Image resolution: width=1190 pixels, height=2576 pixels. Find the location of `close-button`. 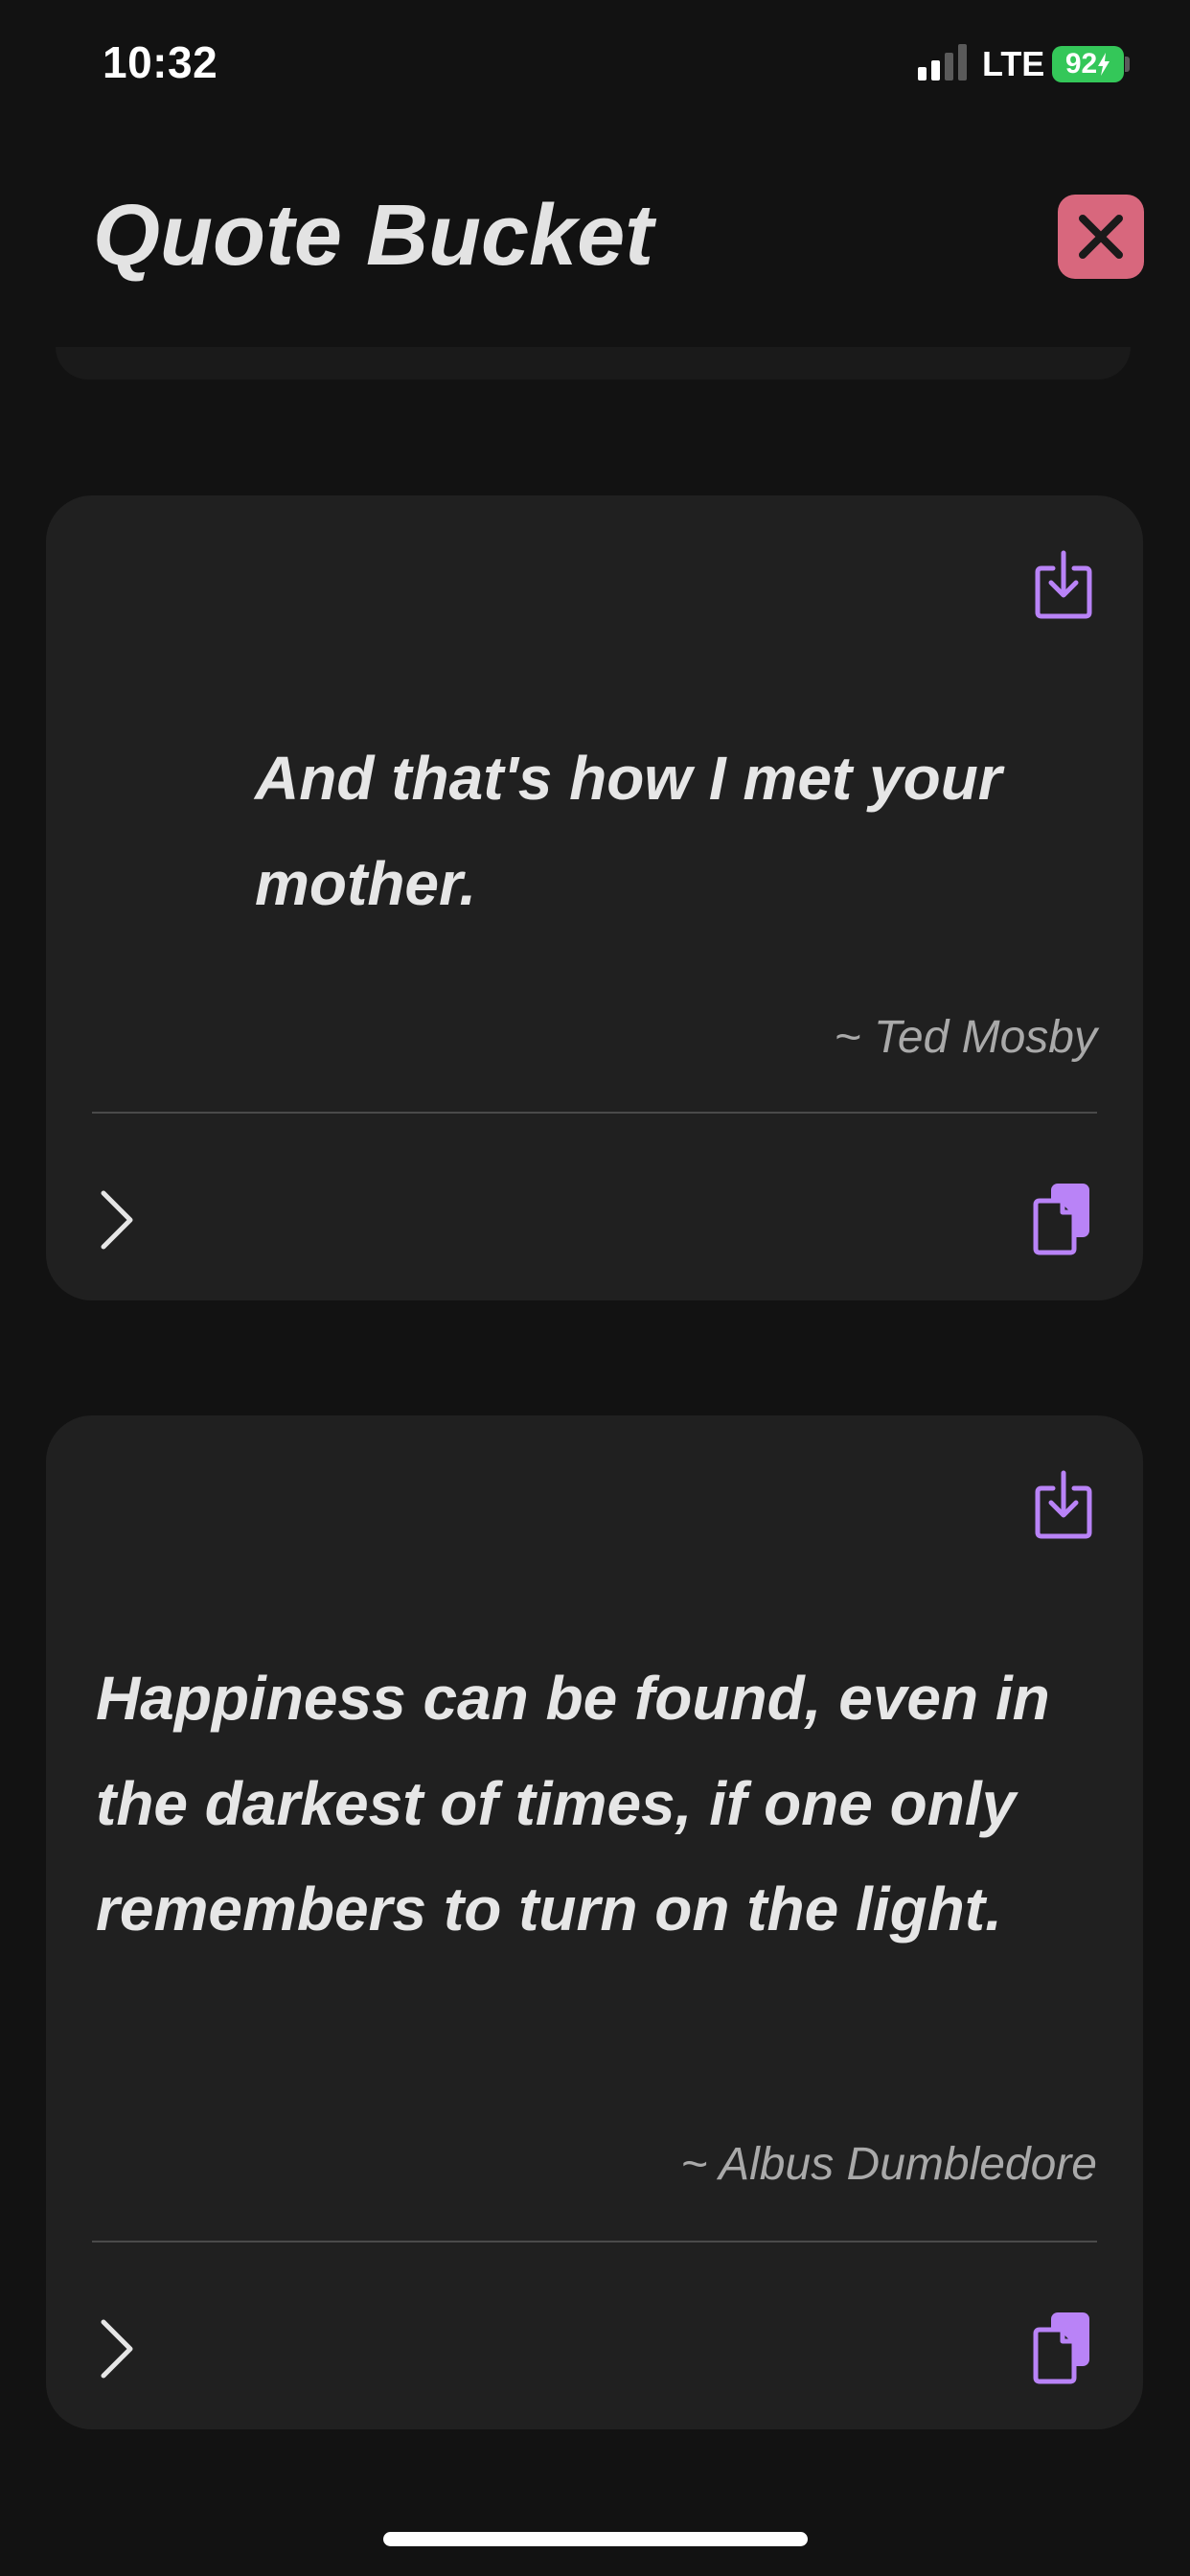

close-button is located at coordinates (1101, 237).